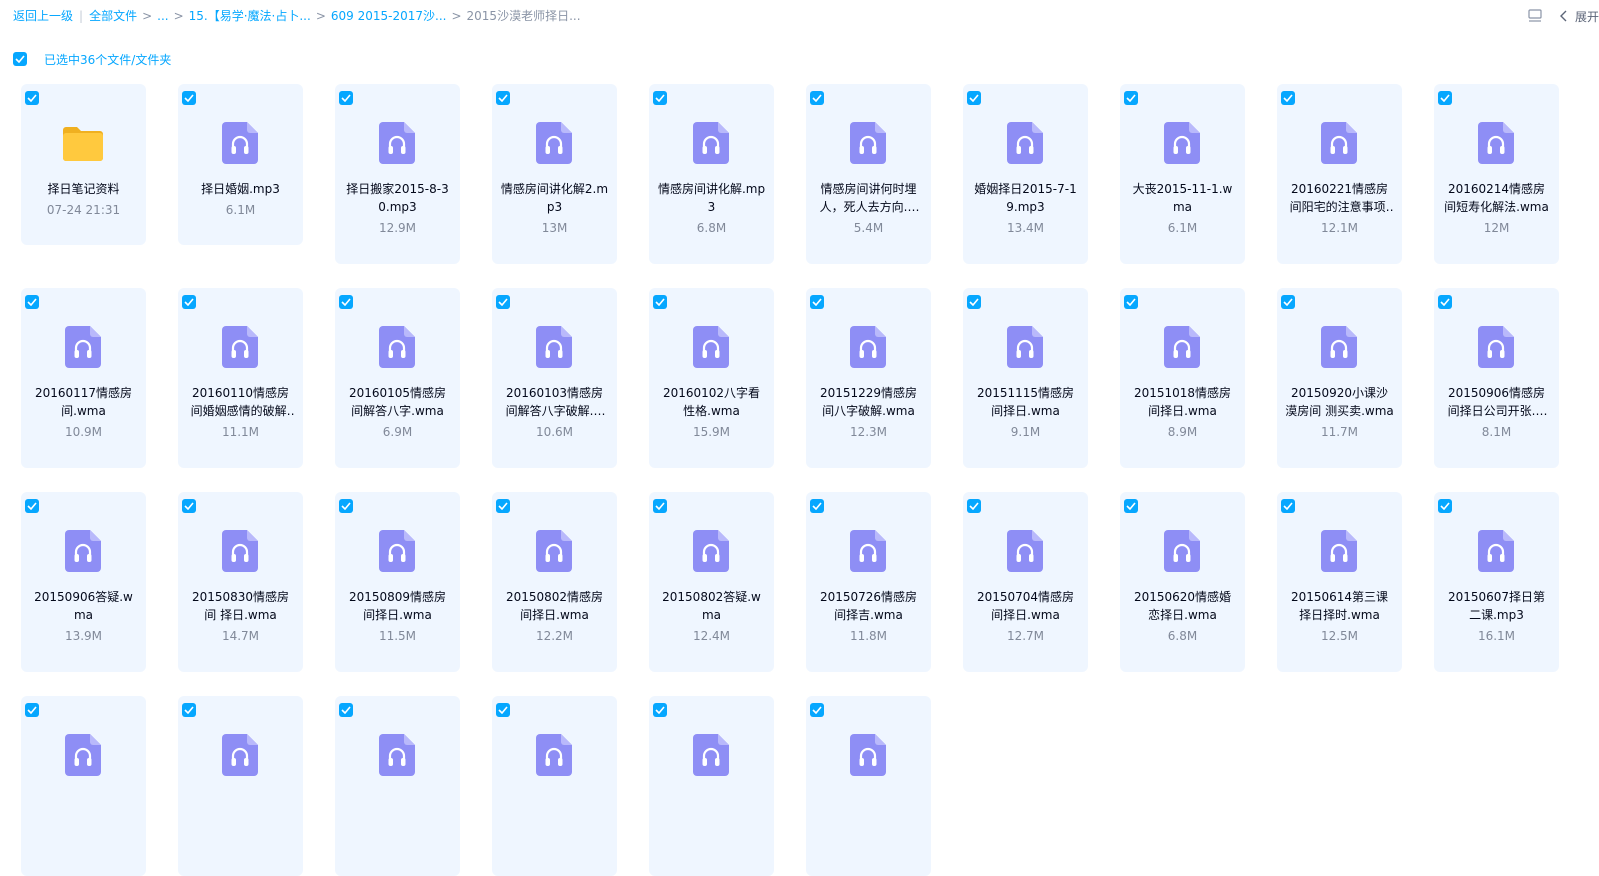  What do you see at coordinates (83, 378) in the screenshot?
I see `file-card: 20160117情感房间.wma 10.9M` at bounding box center [83, 378].